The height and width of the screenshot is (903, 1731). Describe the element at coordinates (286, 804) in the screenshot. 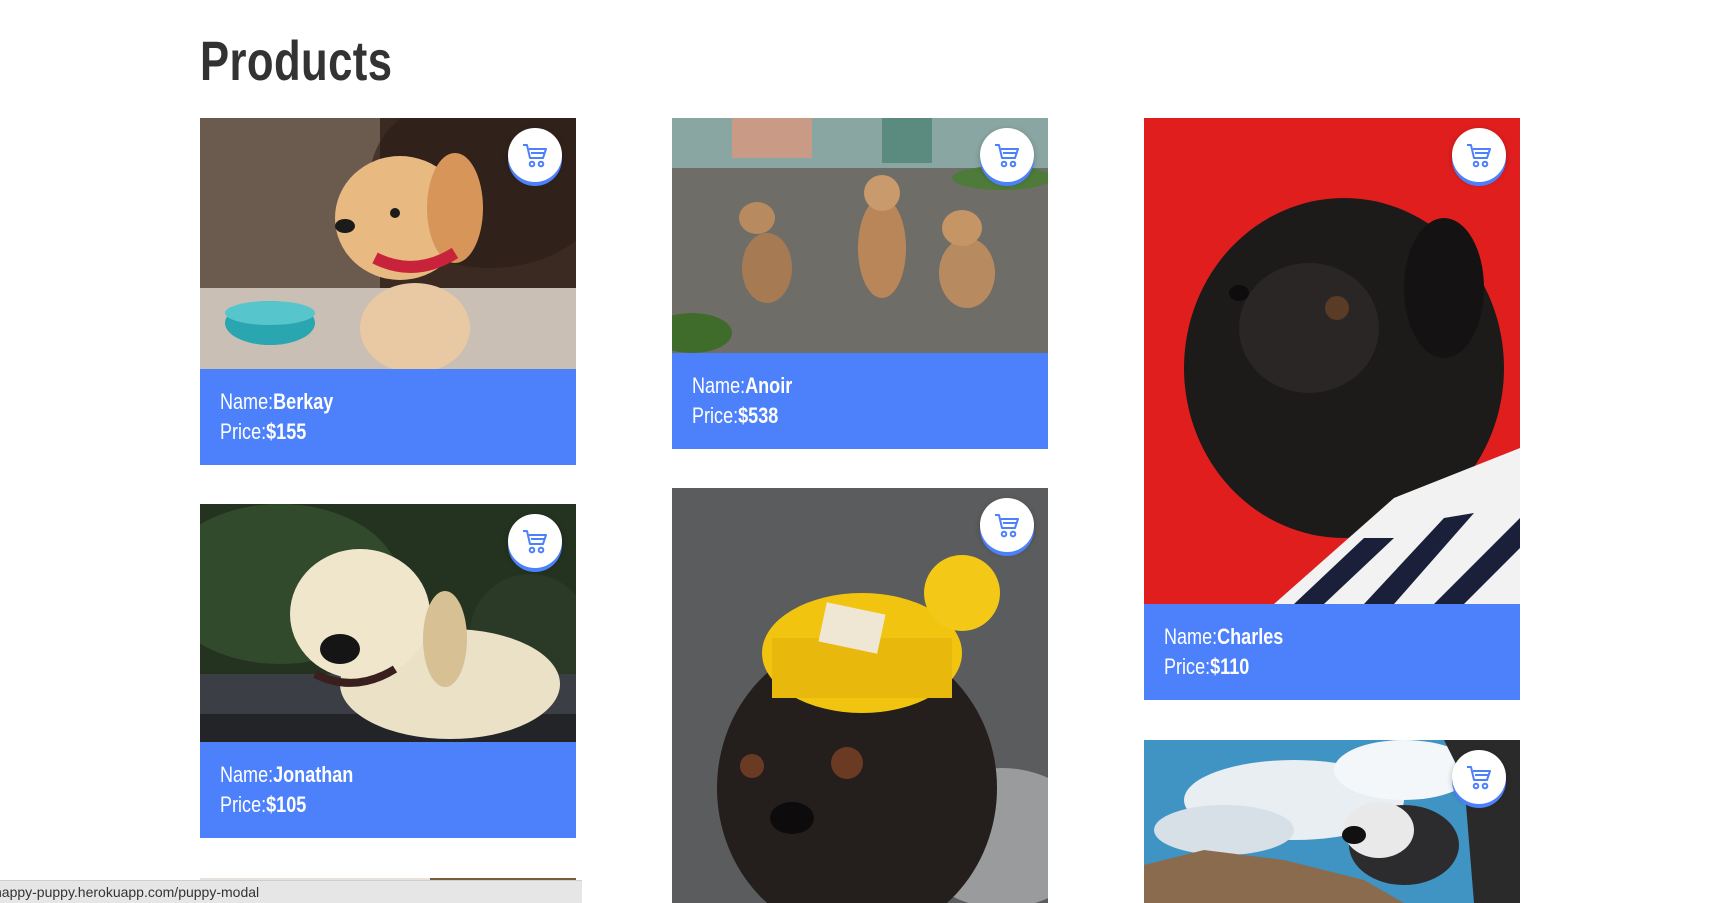

I see `product-price: $105` at that location.